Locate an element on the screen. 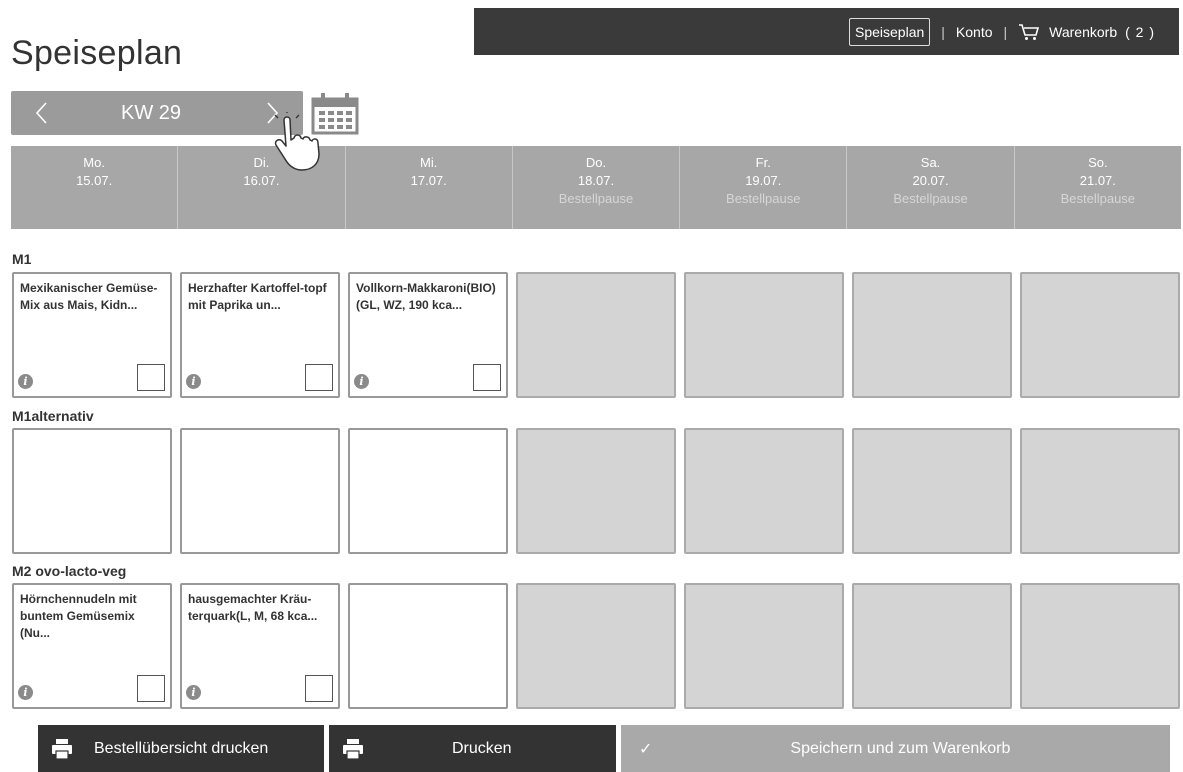 The width and height of the screenshot is (1183, 772). checkmark-icon: ✓ is located at coordinates (646, 749).